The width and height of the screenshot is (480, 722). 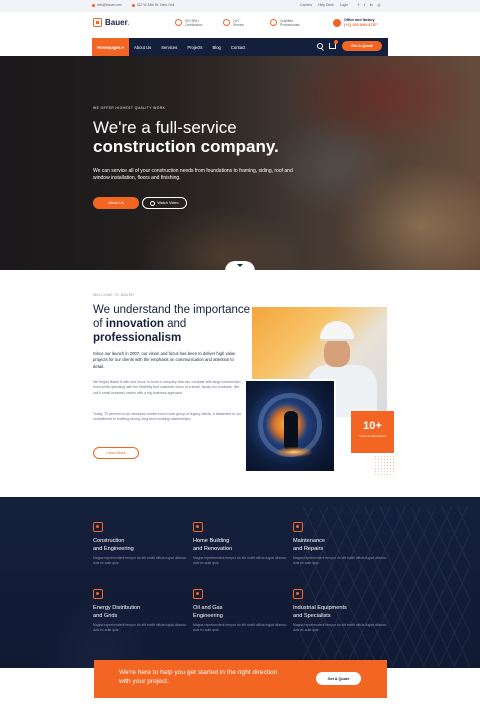 What do you see at coordinates (111, 47) in the screenshot?
I see `nav-item-homepages: Homepages ▾` at bounding box center [111, 47].